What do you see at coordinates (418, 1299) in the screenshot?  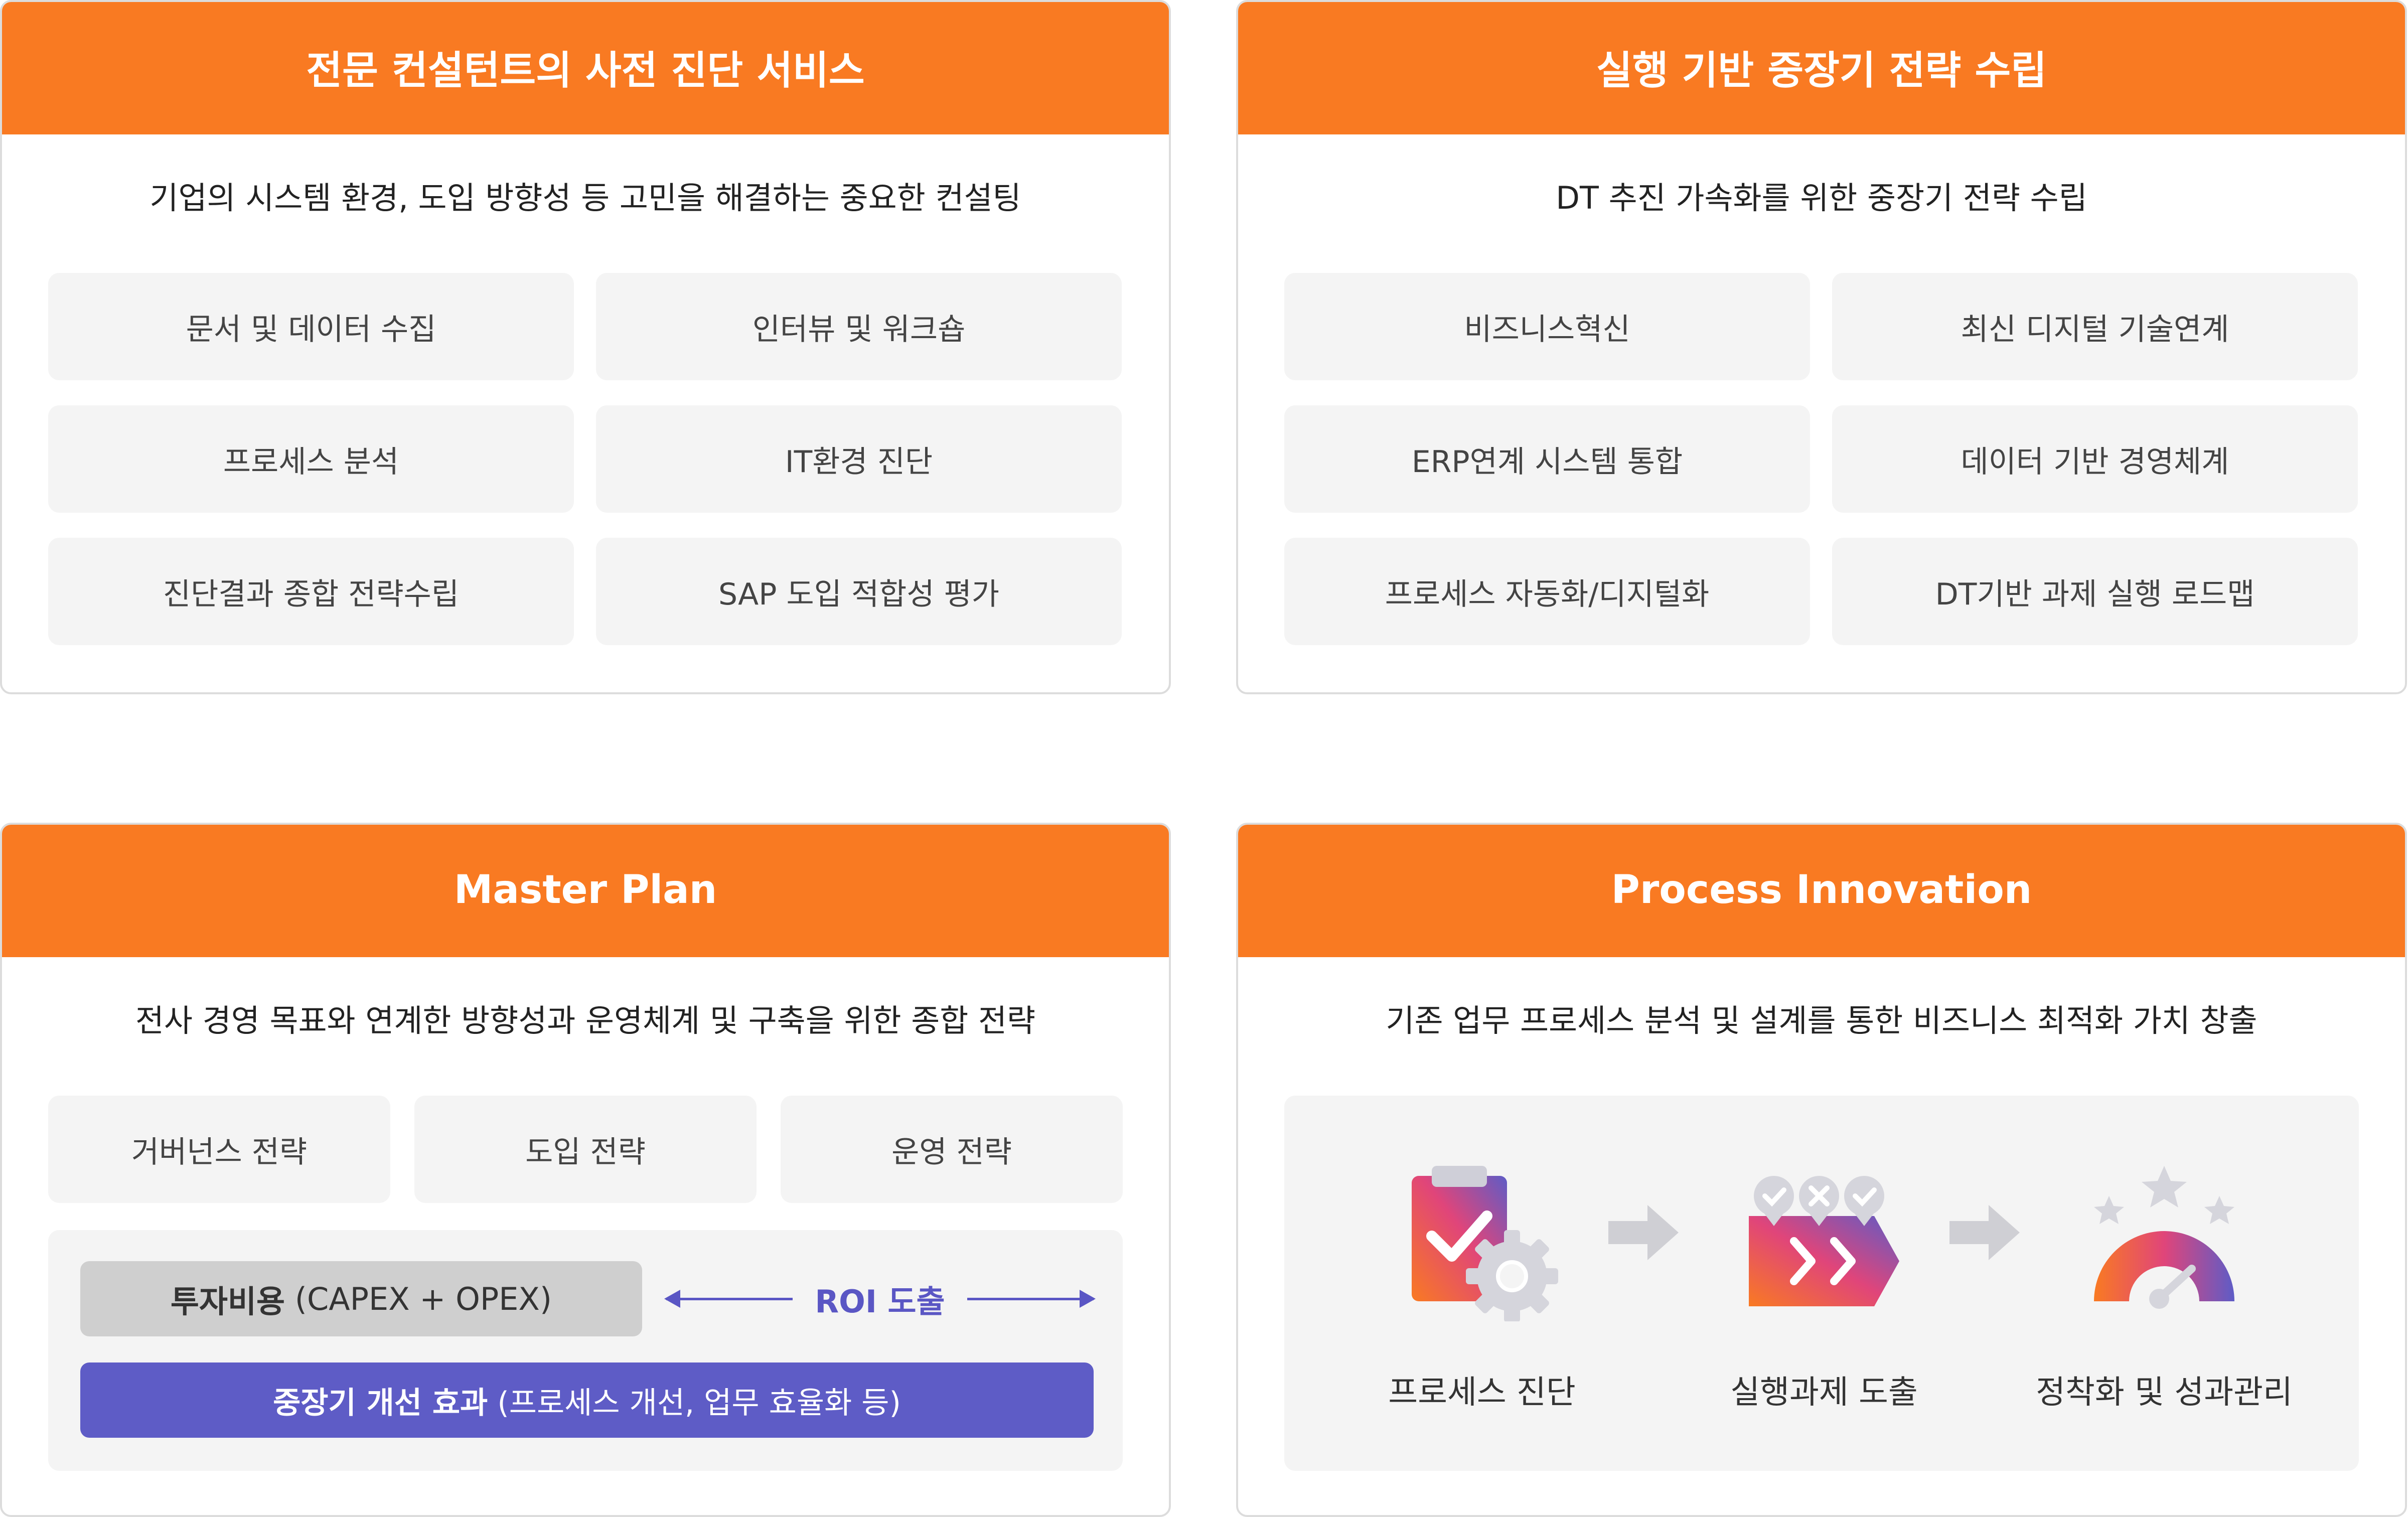 I see `investment-detail: (CAPEX + OPEX)` at bounding box center [418, 1299].